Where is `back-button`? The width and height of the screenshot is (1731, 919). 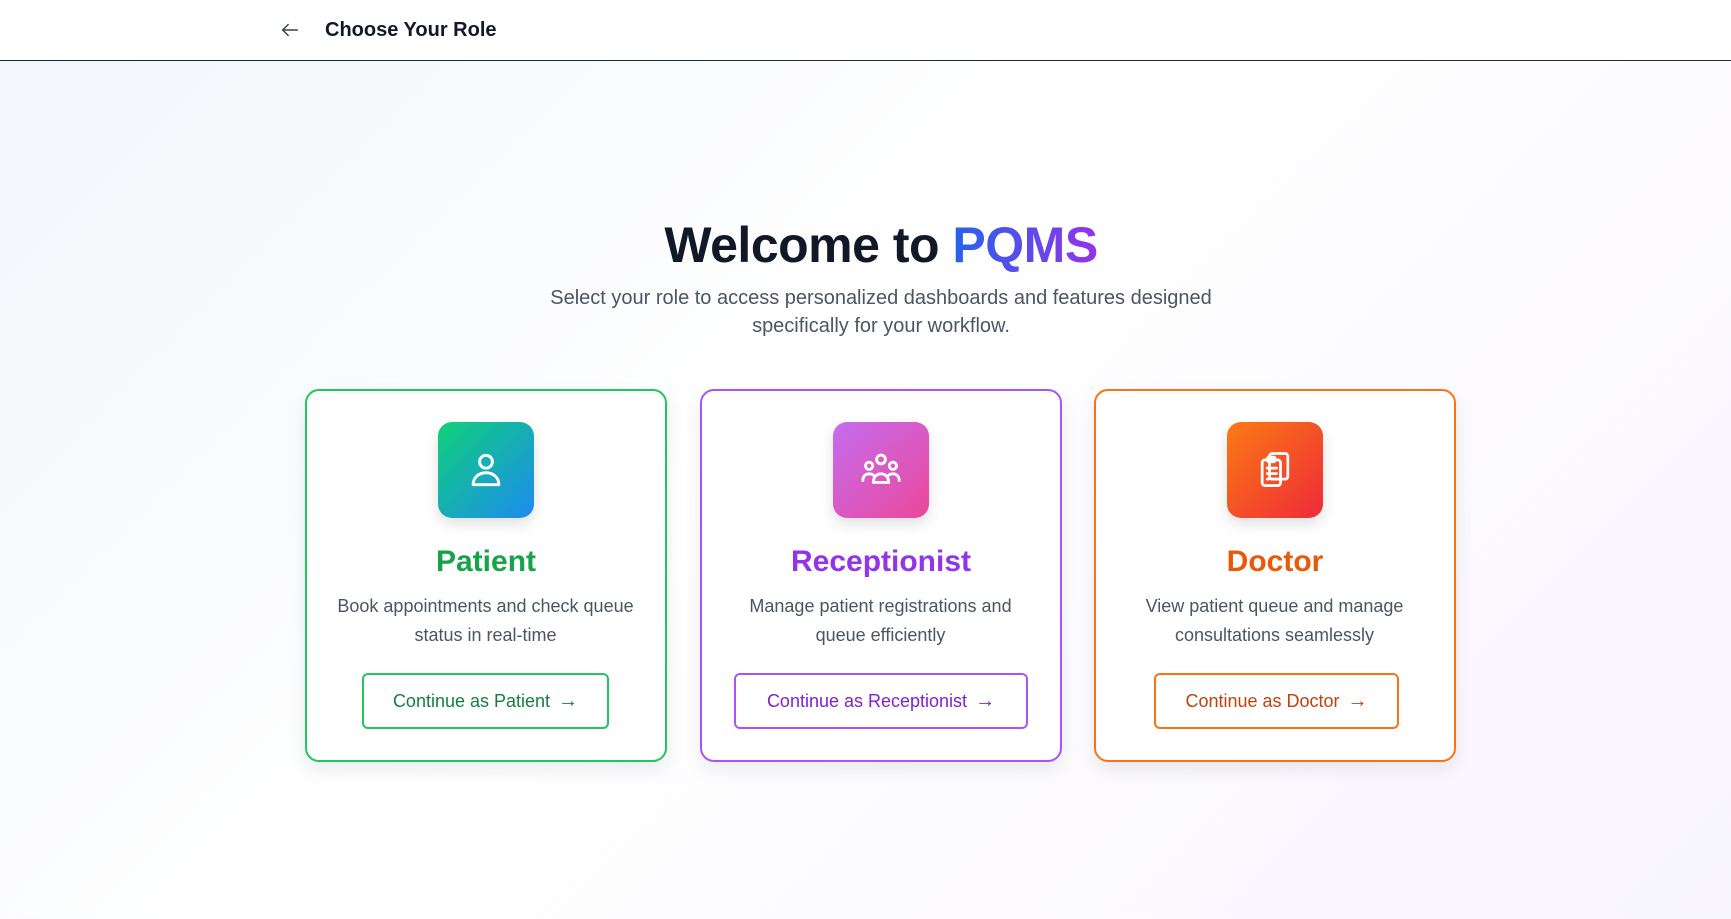 back-button is located at coordinates (290, 30).